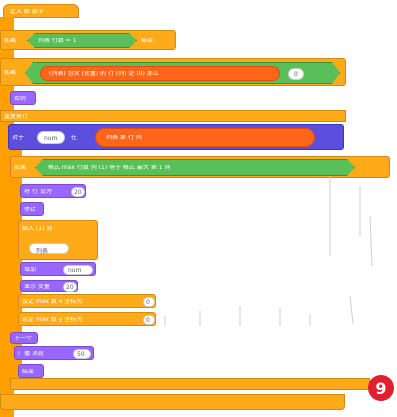  Describe the element at coordinates (31, 354) in the screenshot. I see `broadcast-label: 广播 消息` at that location.